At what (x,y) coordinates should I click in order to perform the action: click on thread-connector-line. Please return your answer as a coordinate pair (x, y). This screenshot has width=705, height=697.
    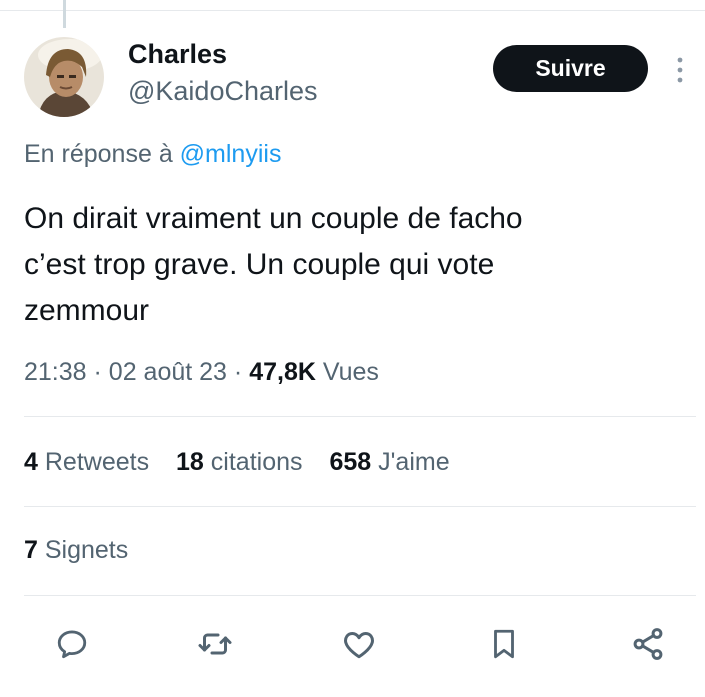
    Looking at the image, I should click on (64, 14).